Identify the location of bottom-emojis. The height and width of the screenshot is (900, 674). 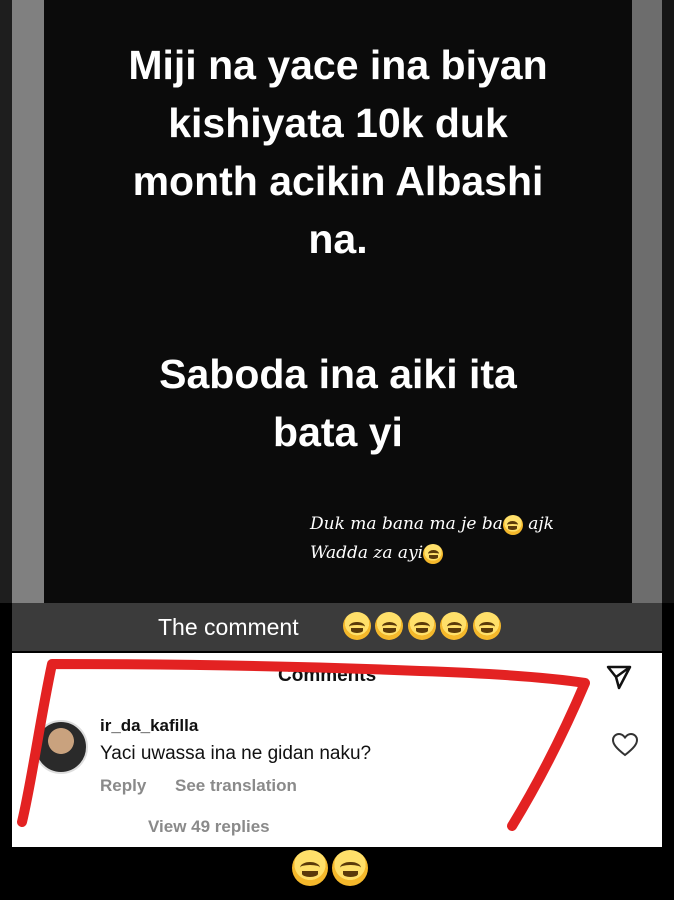
(330, 868).